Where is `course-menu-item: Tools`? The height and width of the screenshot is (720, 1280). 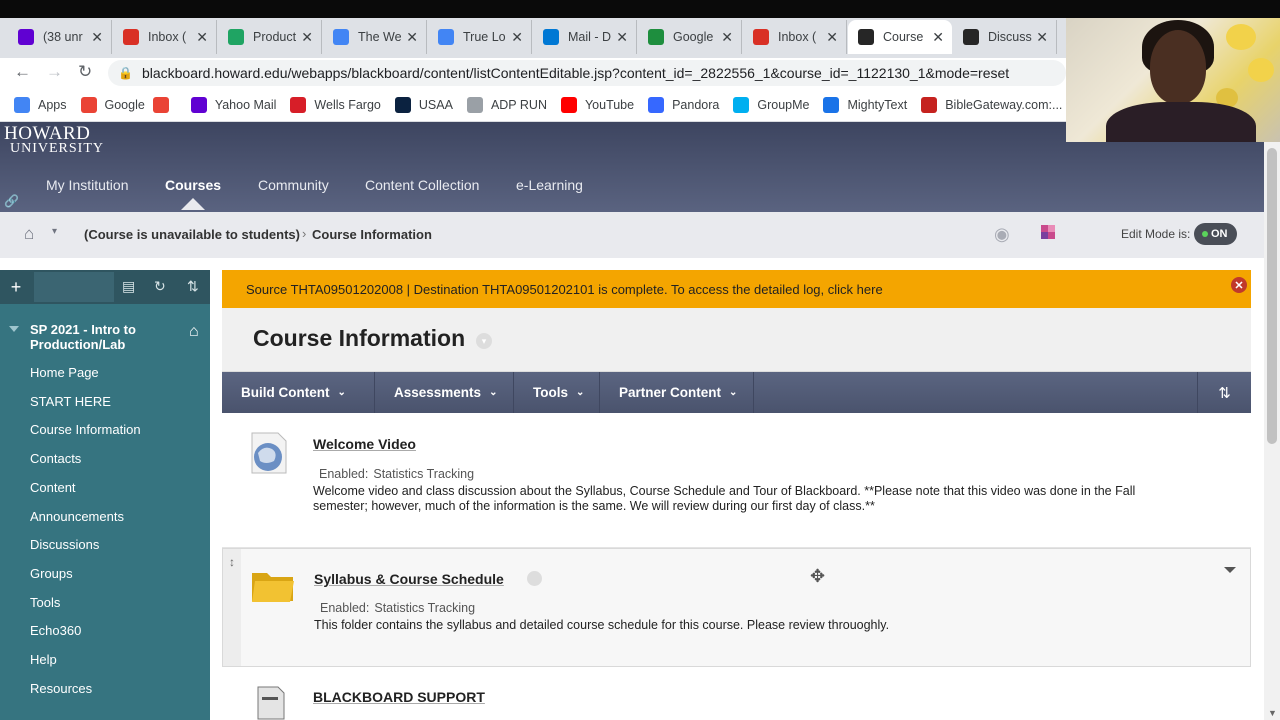 course-menu-item: Tools is located at coordinates (45, 602).